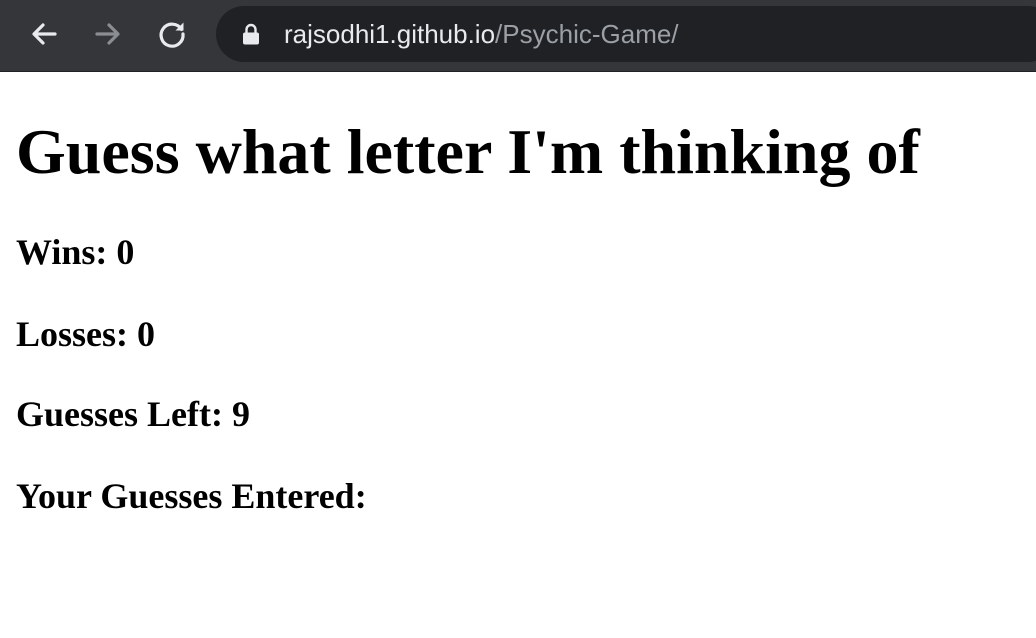  I want to click on guesses-left-label: Guesses Left:, so click(119, 414).